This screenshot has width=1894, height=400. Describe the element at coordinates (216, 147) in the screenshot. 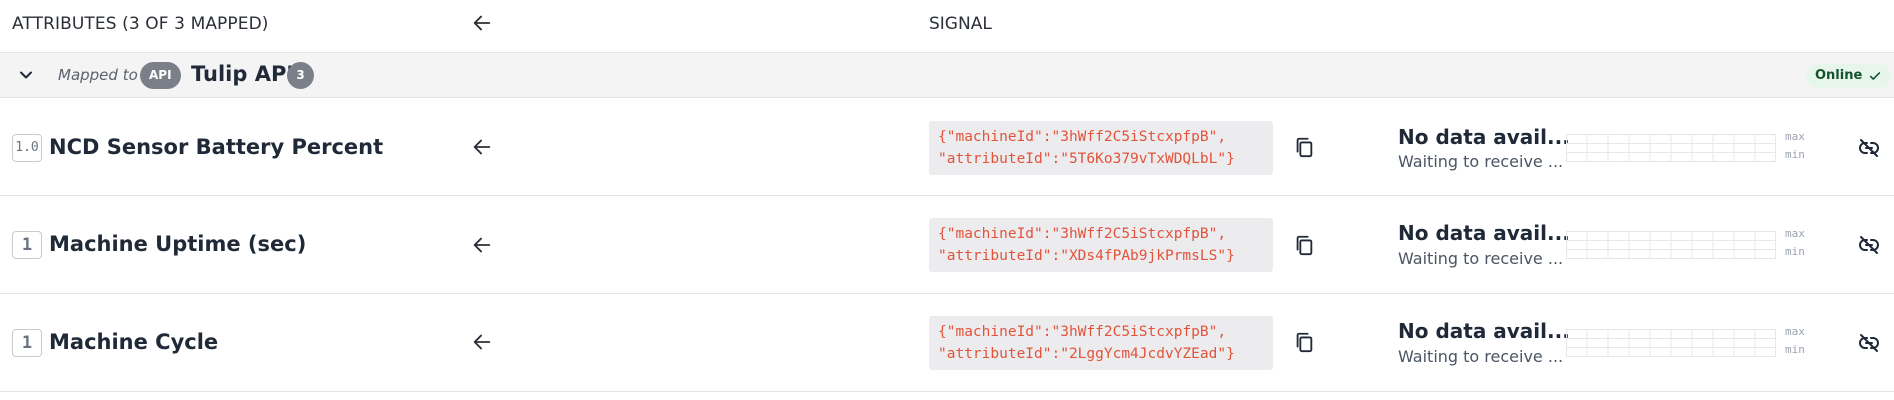

I see `attribute-name: NCD Sensor Battery Percent` at that location.